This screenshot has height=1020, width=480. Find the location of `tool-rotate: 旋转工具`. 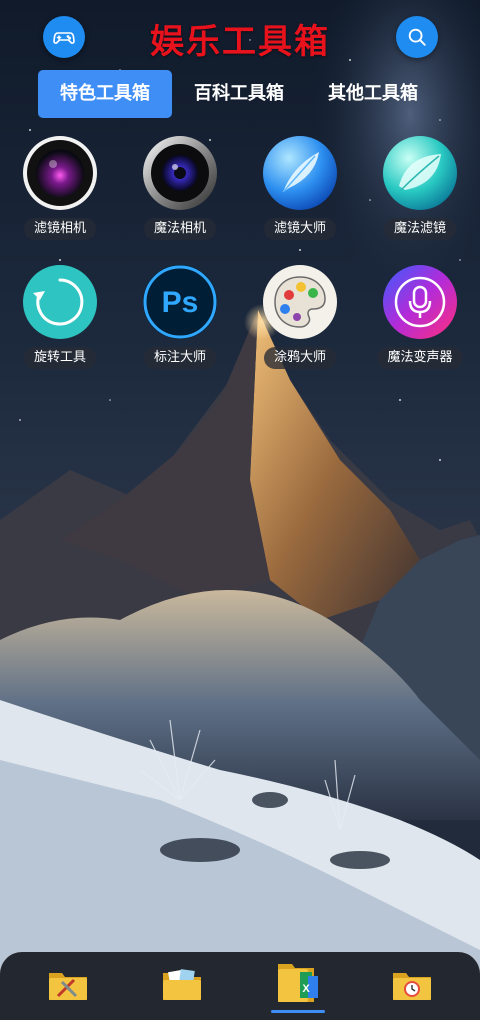

tool-rotate: 旋转工具 is located at coordinates (60, 317).